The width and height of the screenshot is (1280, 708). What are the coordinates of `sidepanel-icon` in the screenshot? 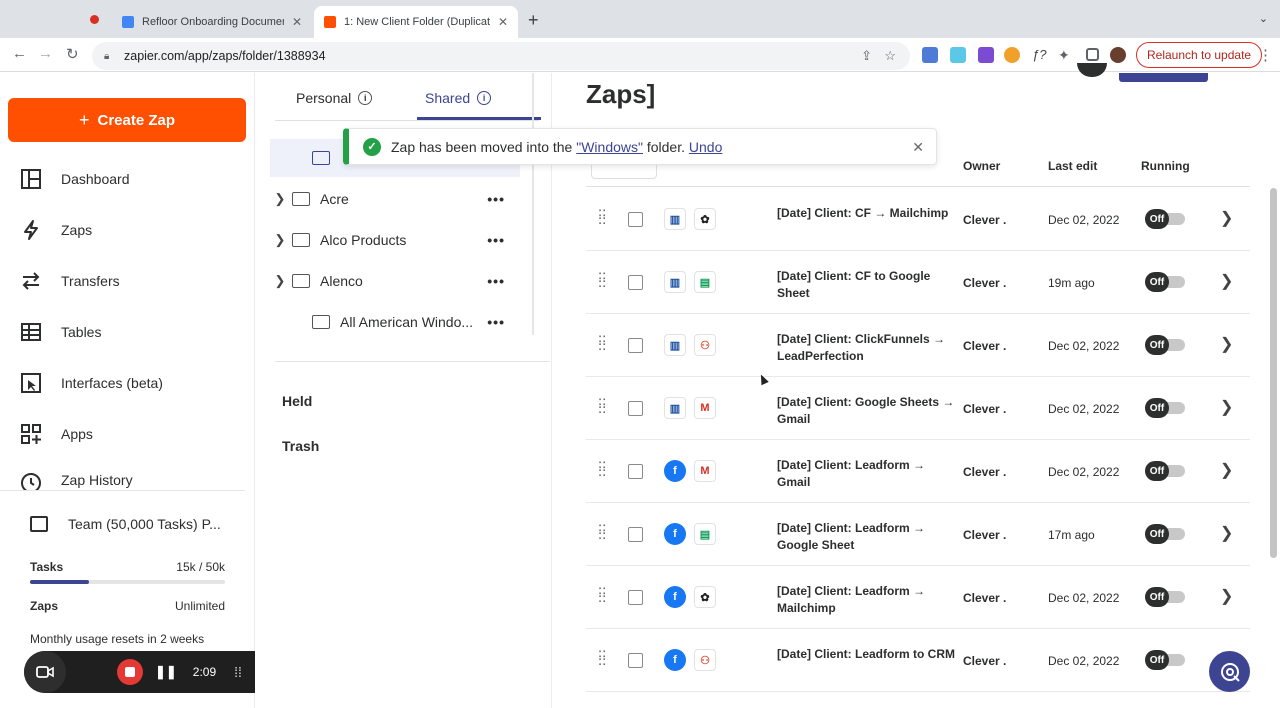 It's located at (1092, 54).